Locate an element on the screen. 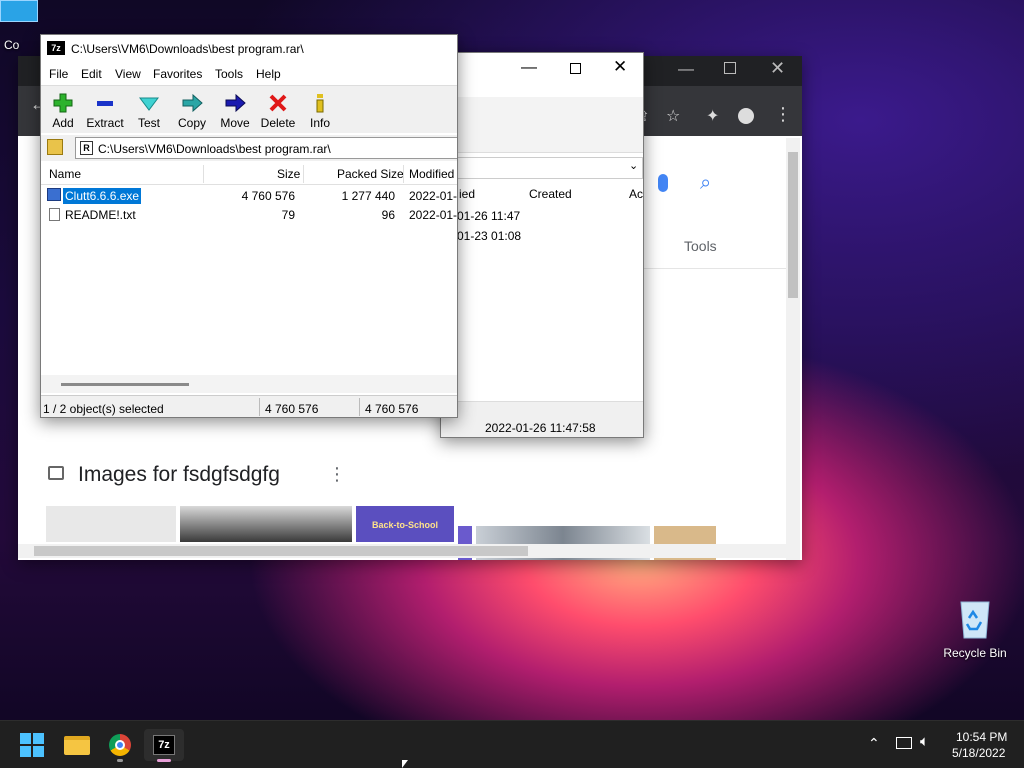  file-modified: 2022-01-2 is located at coordinates (433, 215).